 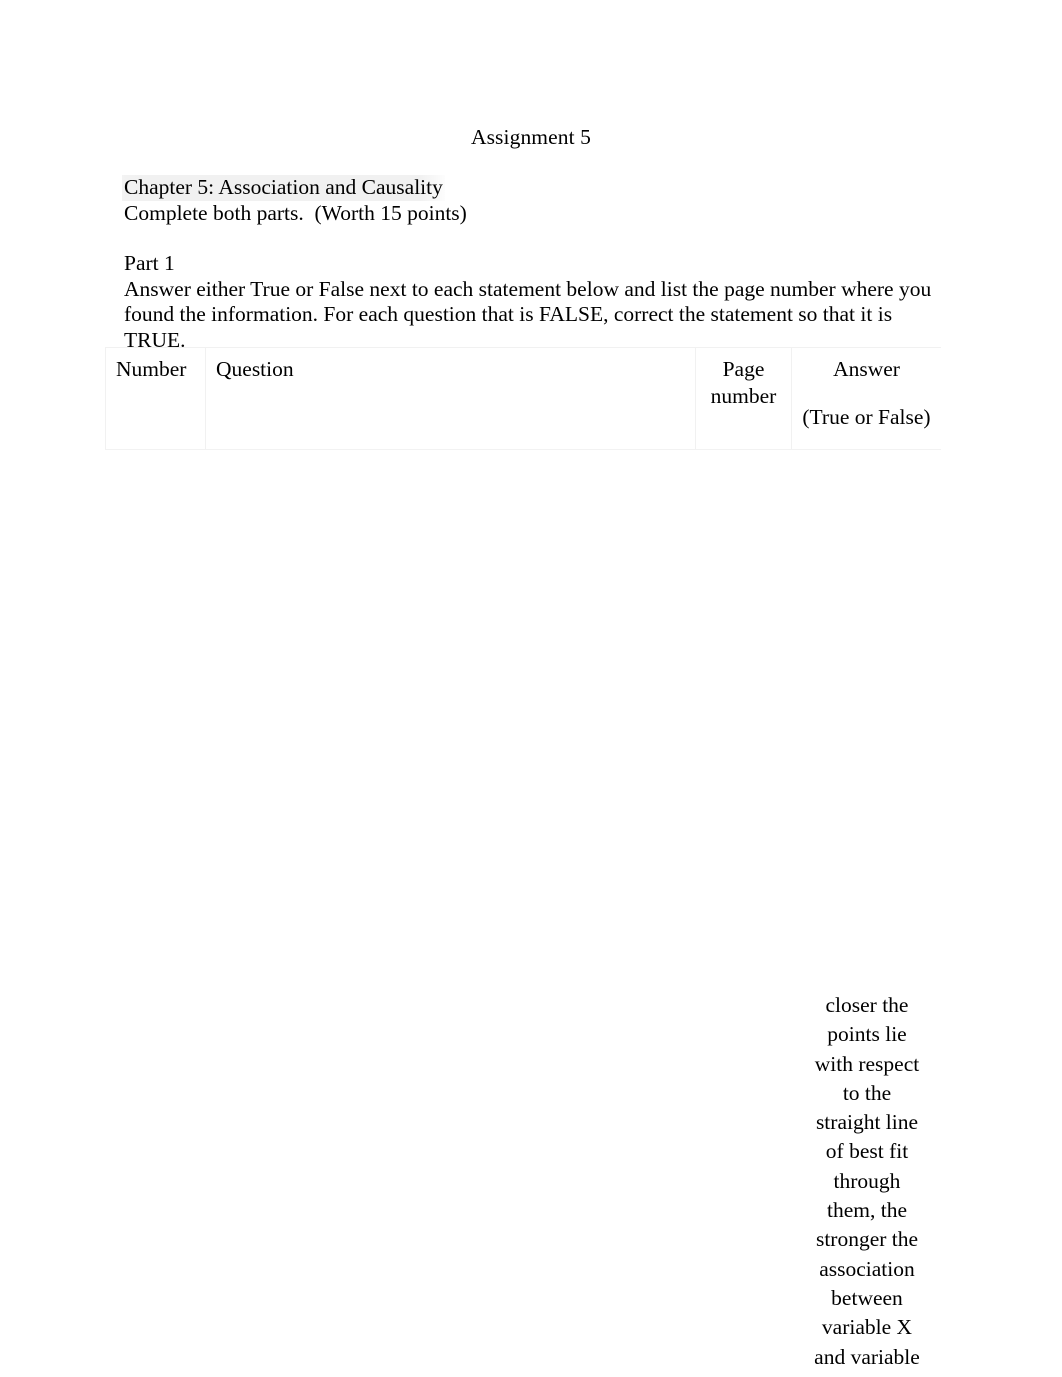 What do you see at coordinates (450, 398) in the screenshot?
I see `table-header-question: Question` at bounding box center [450, 398].